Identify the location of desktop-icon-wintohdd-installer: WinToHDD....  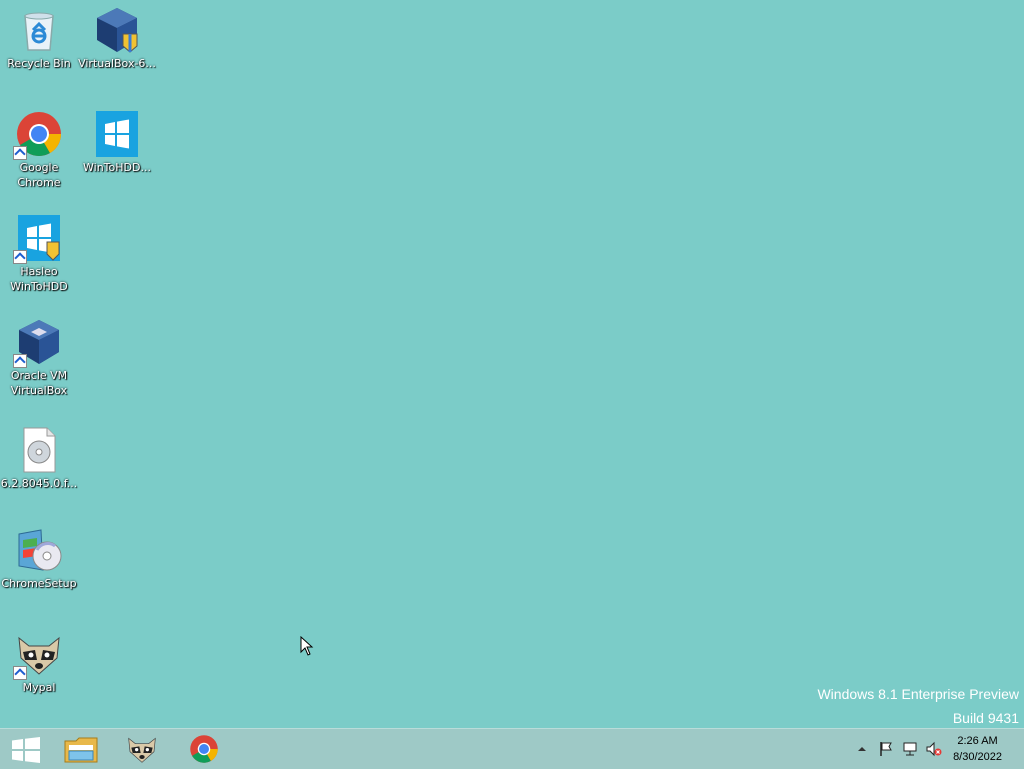
(117, 142).